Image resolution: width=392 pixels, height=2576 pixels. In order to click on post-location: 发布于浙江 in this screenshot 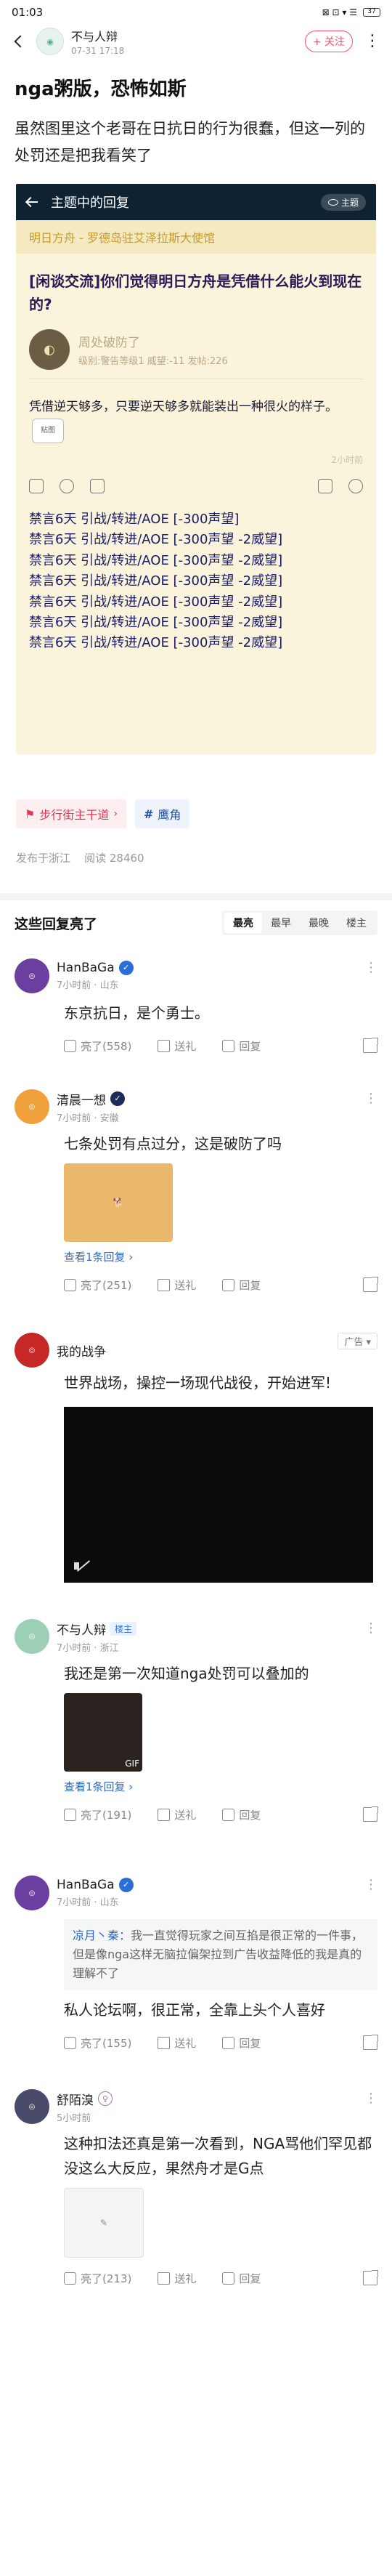, I will do `click(44, 859)`.